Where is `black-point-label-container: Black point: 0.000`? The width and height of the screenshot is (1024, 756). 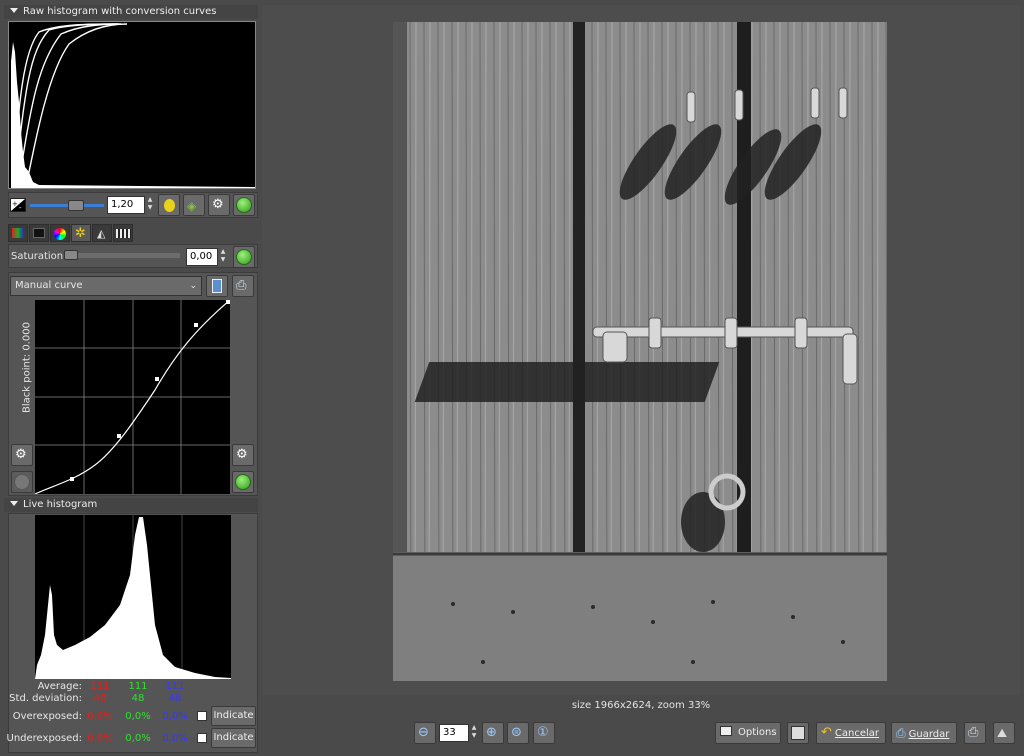
black-point-label-container: Black point: 0.000 is located at coordinates (23, 375).